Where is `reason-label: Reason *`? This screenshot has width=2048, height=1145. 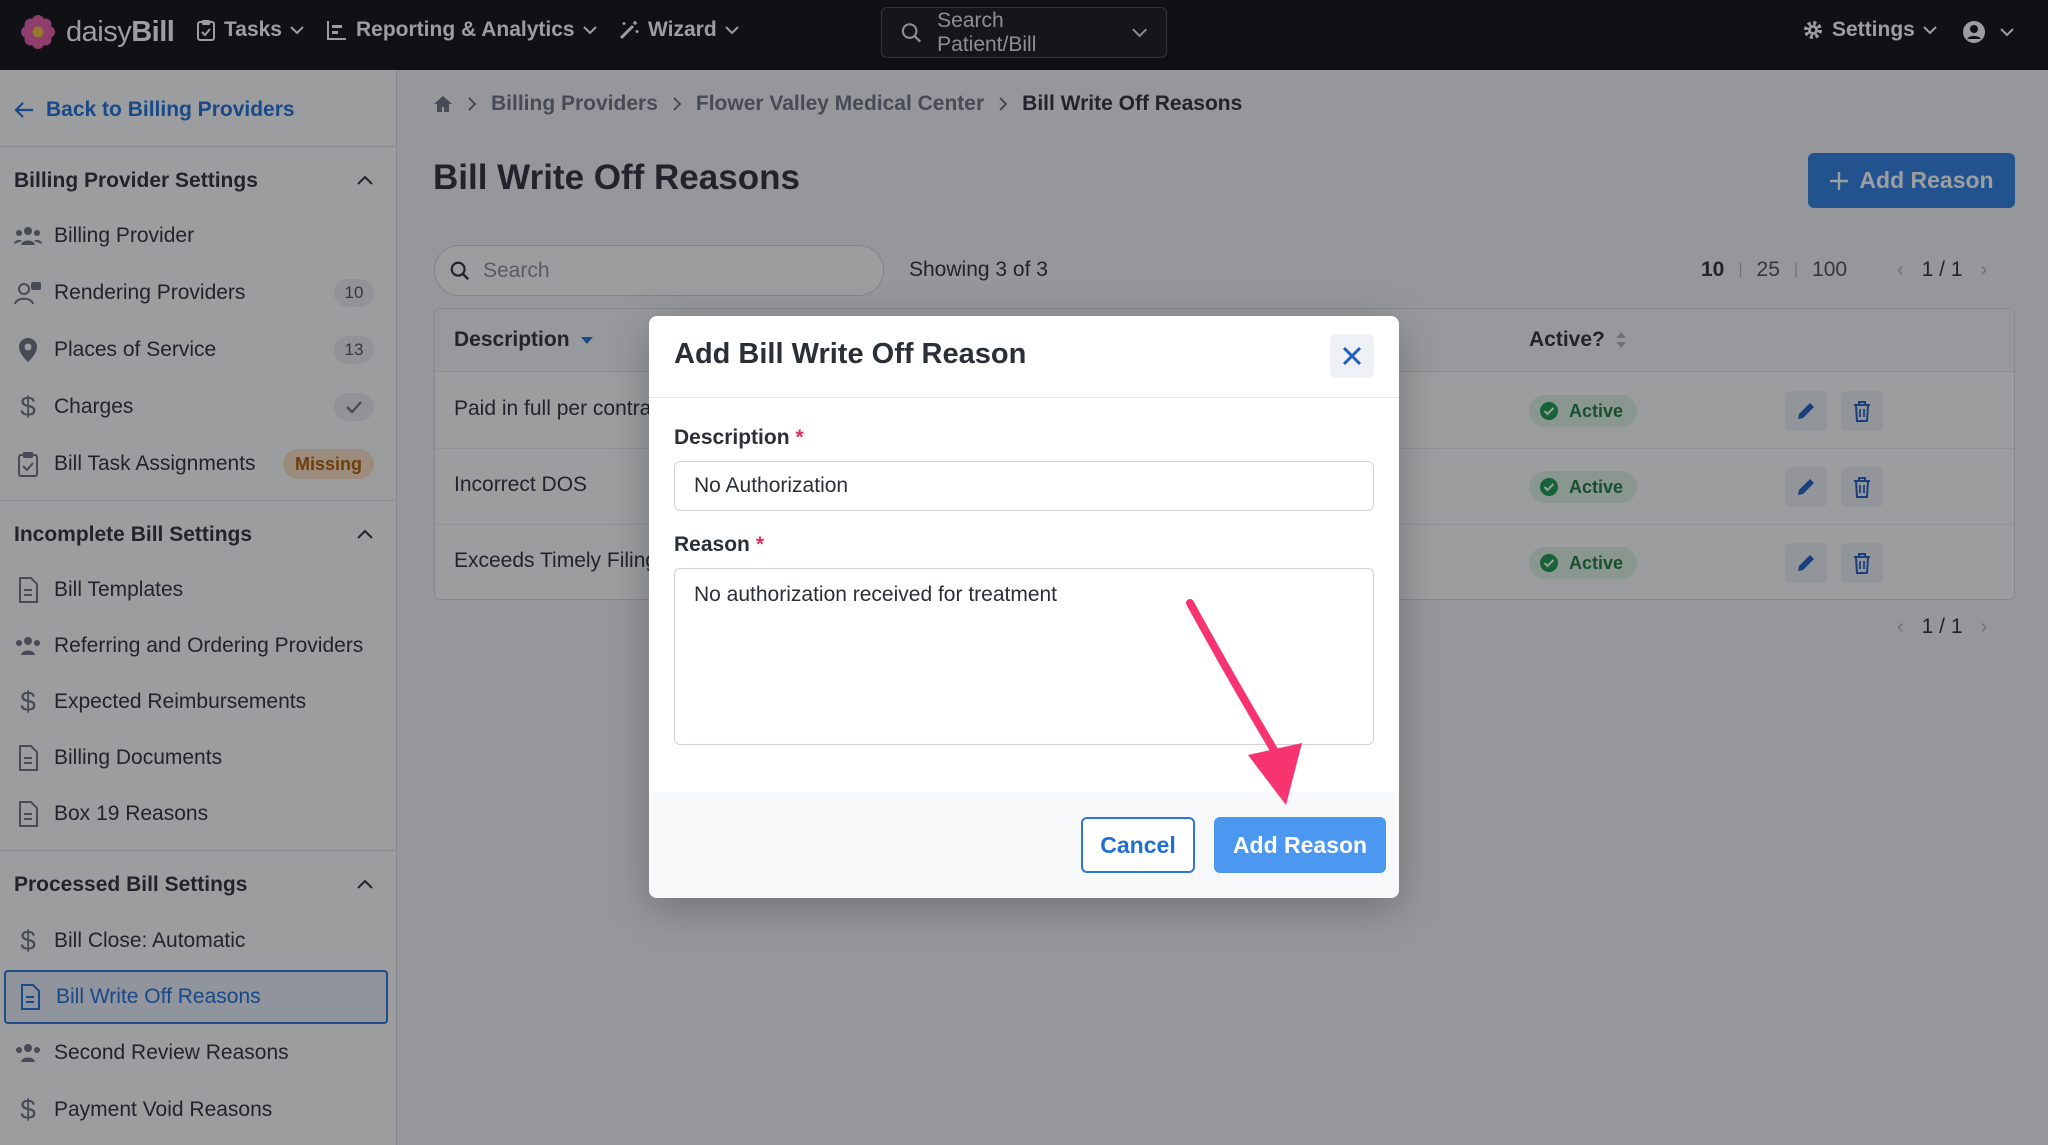
reason-label: Reason * is located at coordinates (719, 544).